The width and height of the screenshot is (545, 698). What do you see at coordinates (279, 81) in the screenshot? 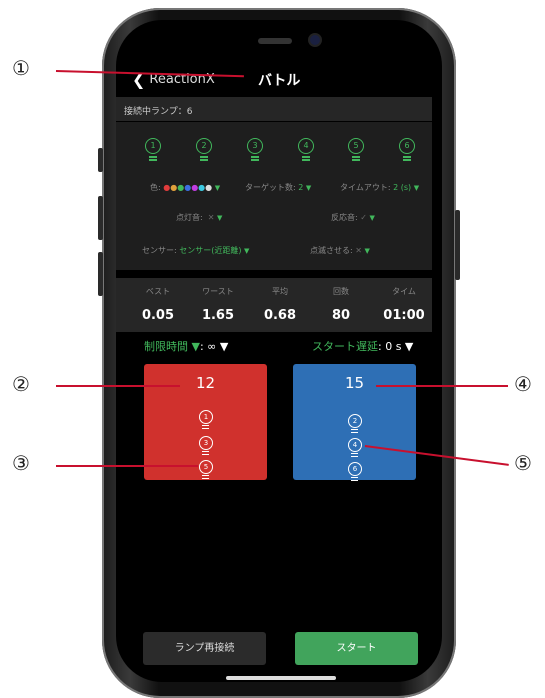
I see `page-title: バトル` at bounding box center [279, 81].